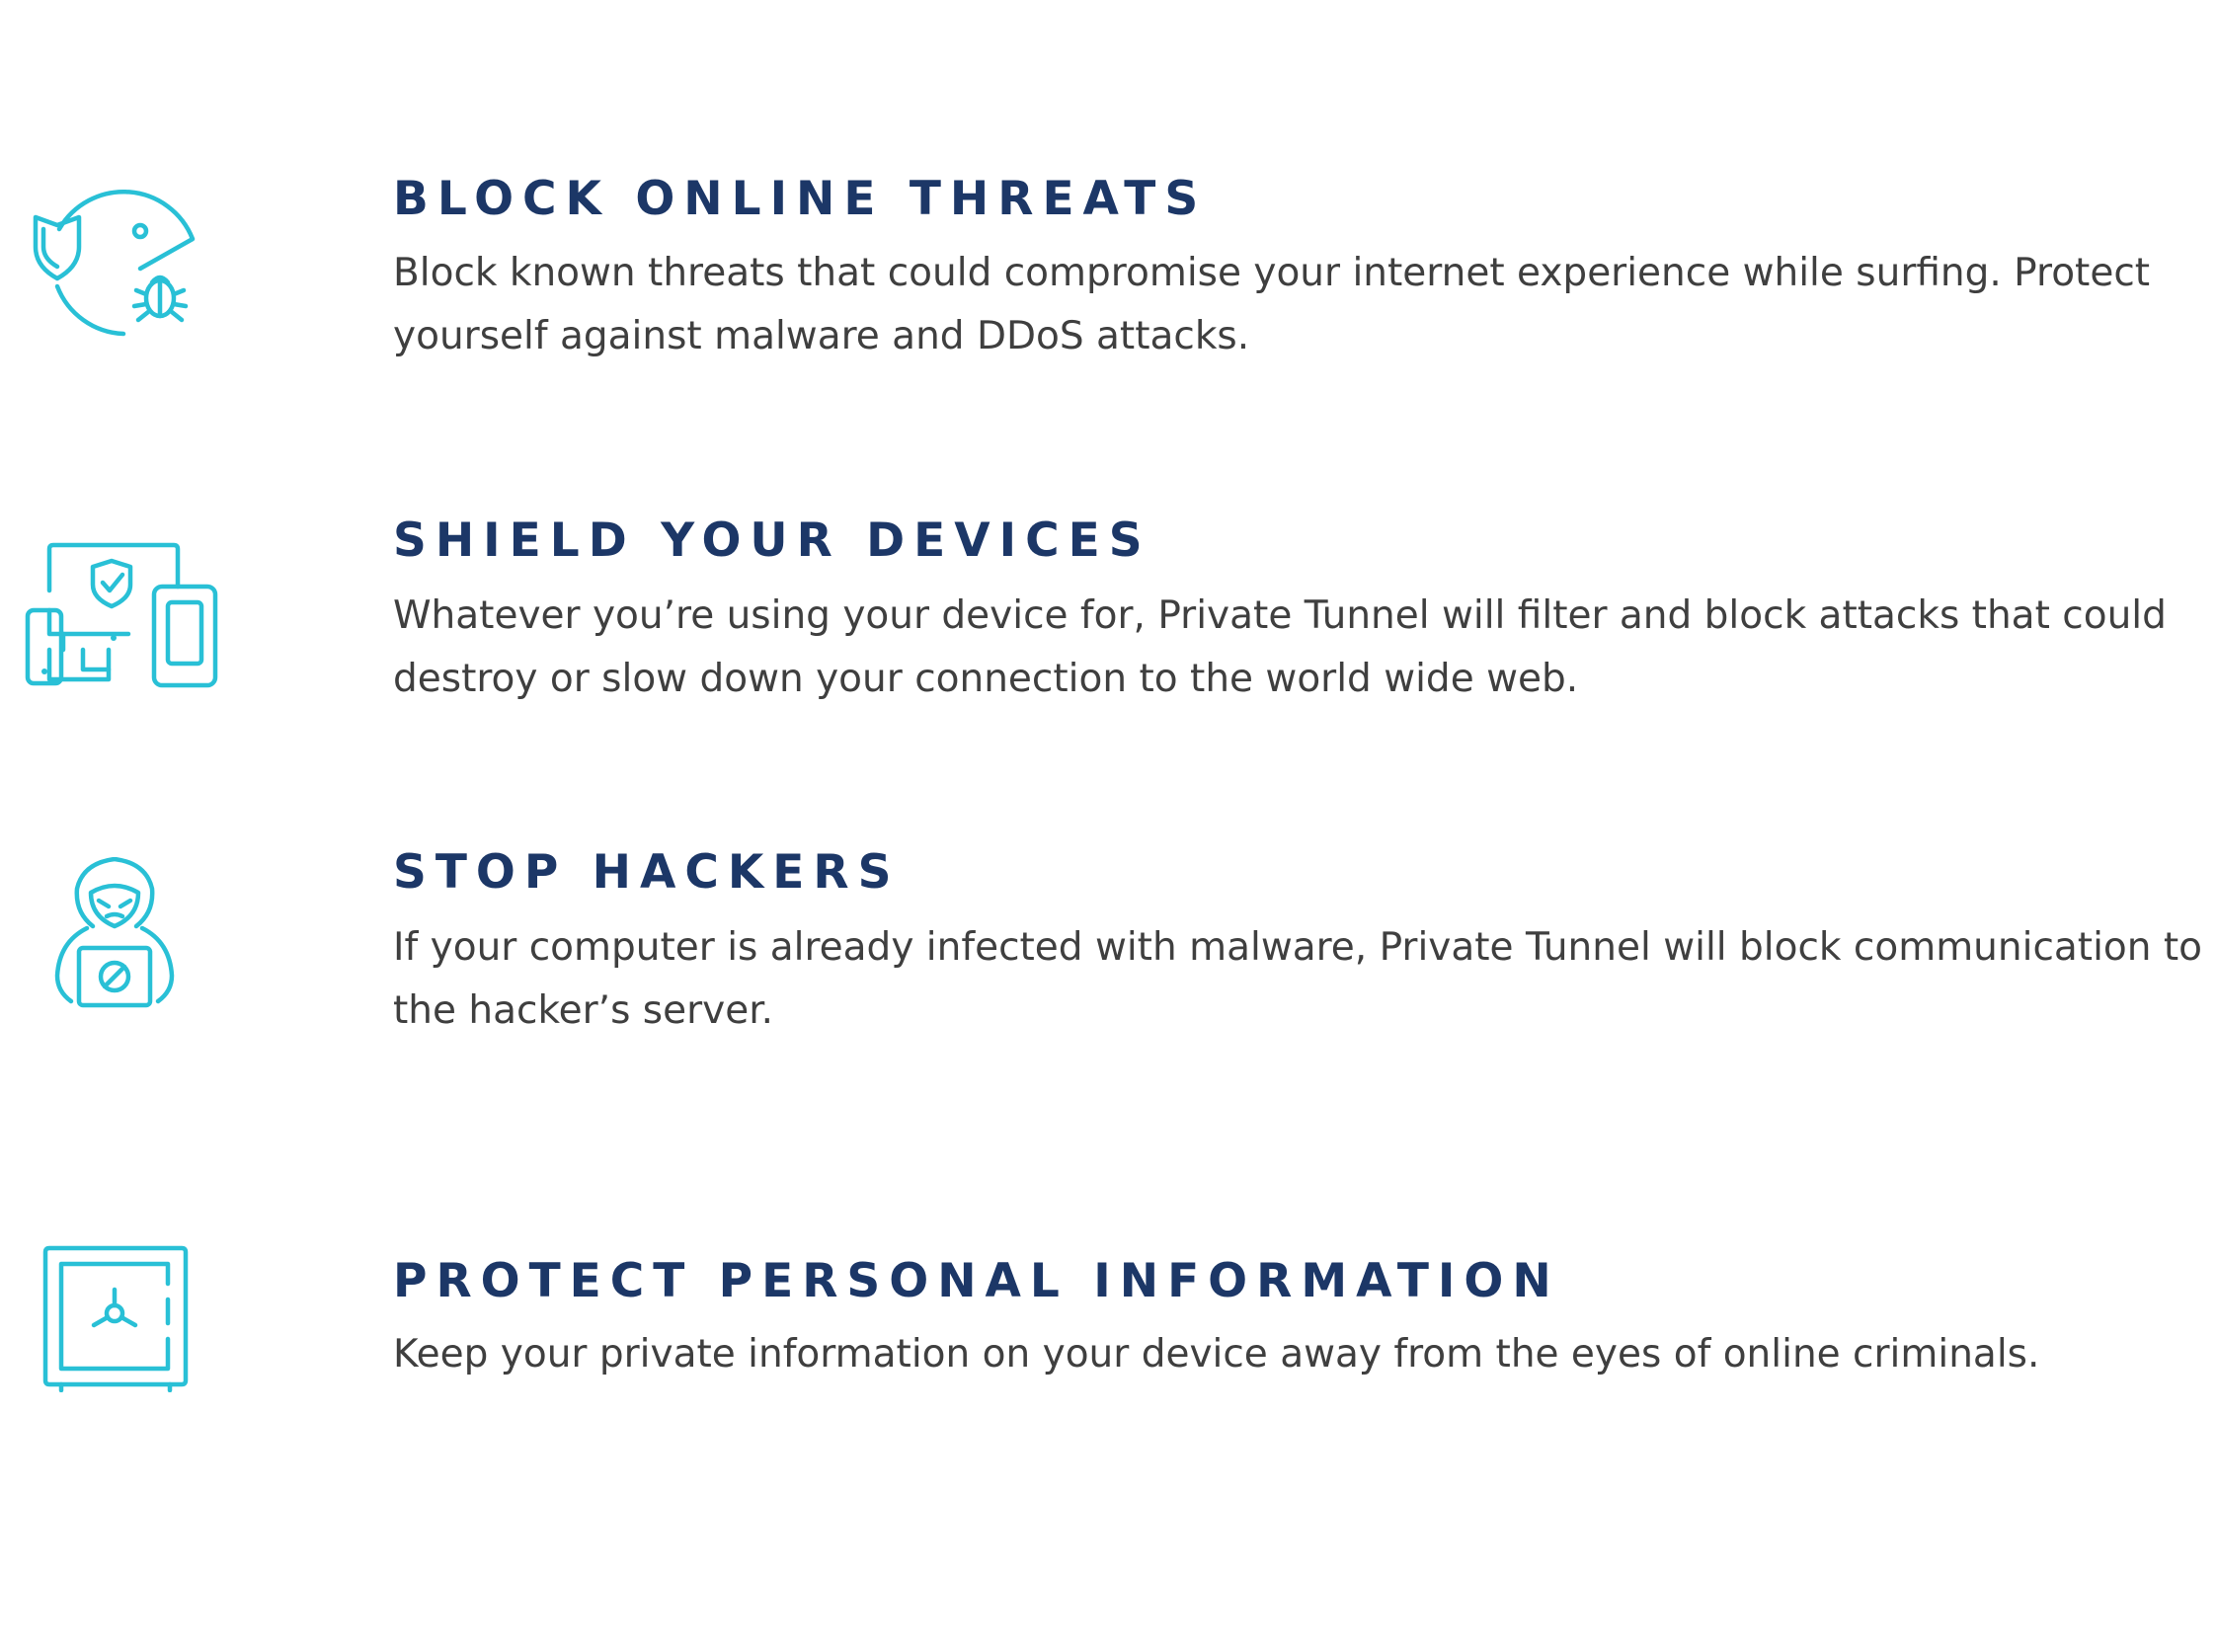 This screenshot has height=1652, width=2217. What do you see at coordinates (976, 1281) in the screenshot?
I see `feature-title: PROTECT PERSONAL INFORMATION` at bounding box center [976, 1281].